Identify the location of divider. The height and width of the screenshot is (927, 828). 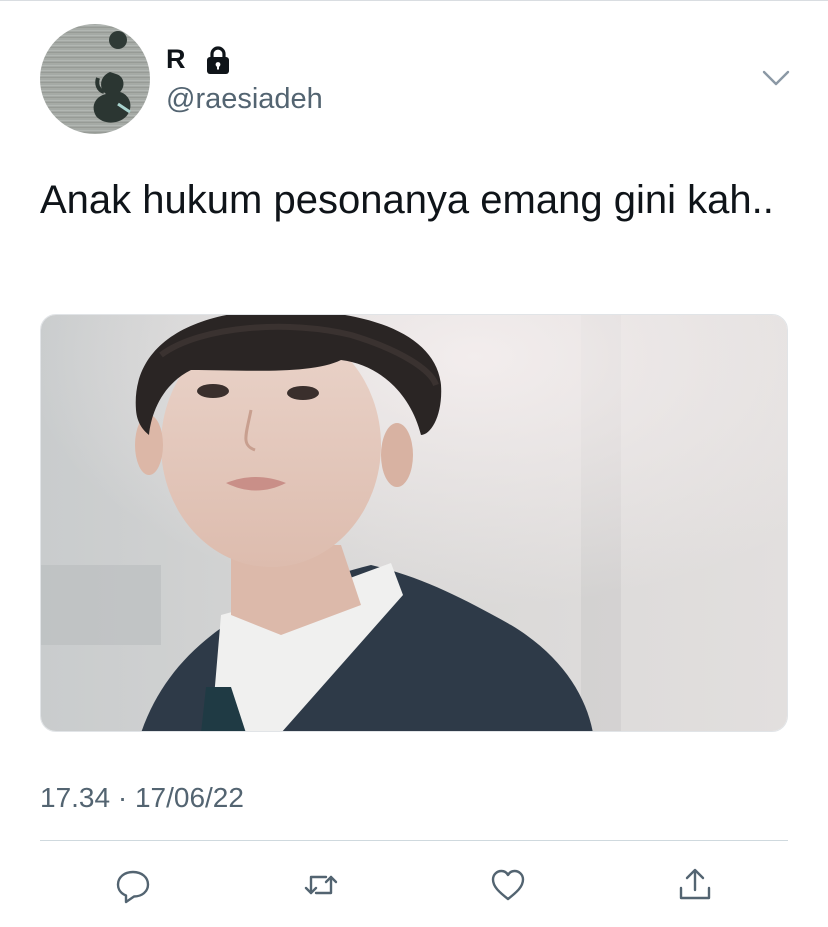
(414, 840).